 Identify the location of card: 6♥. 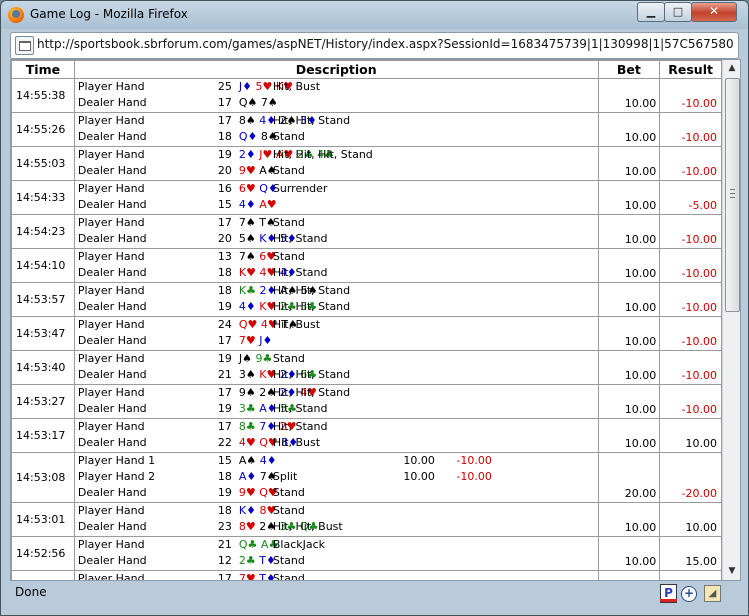
(247, 188).